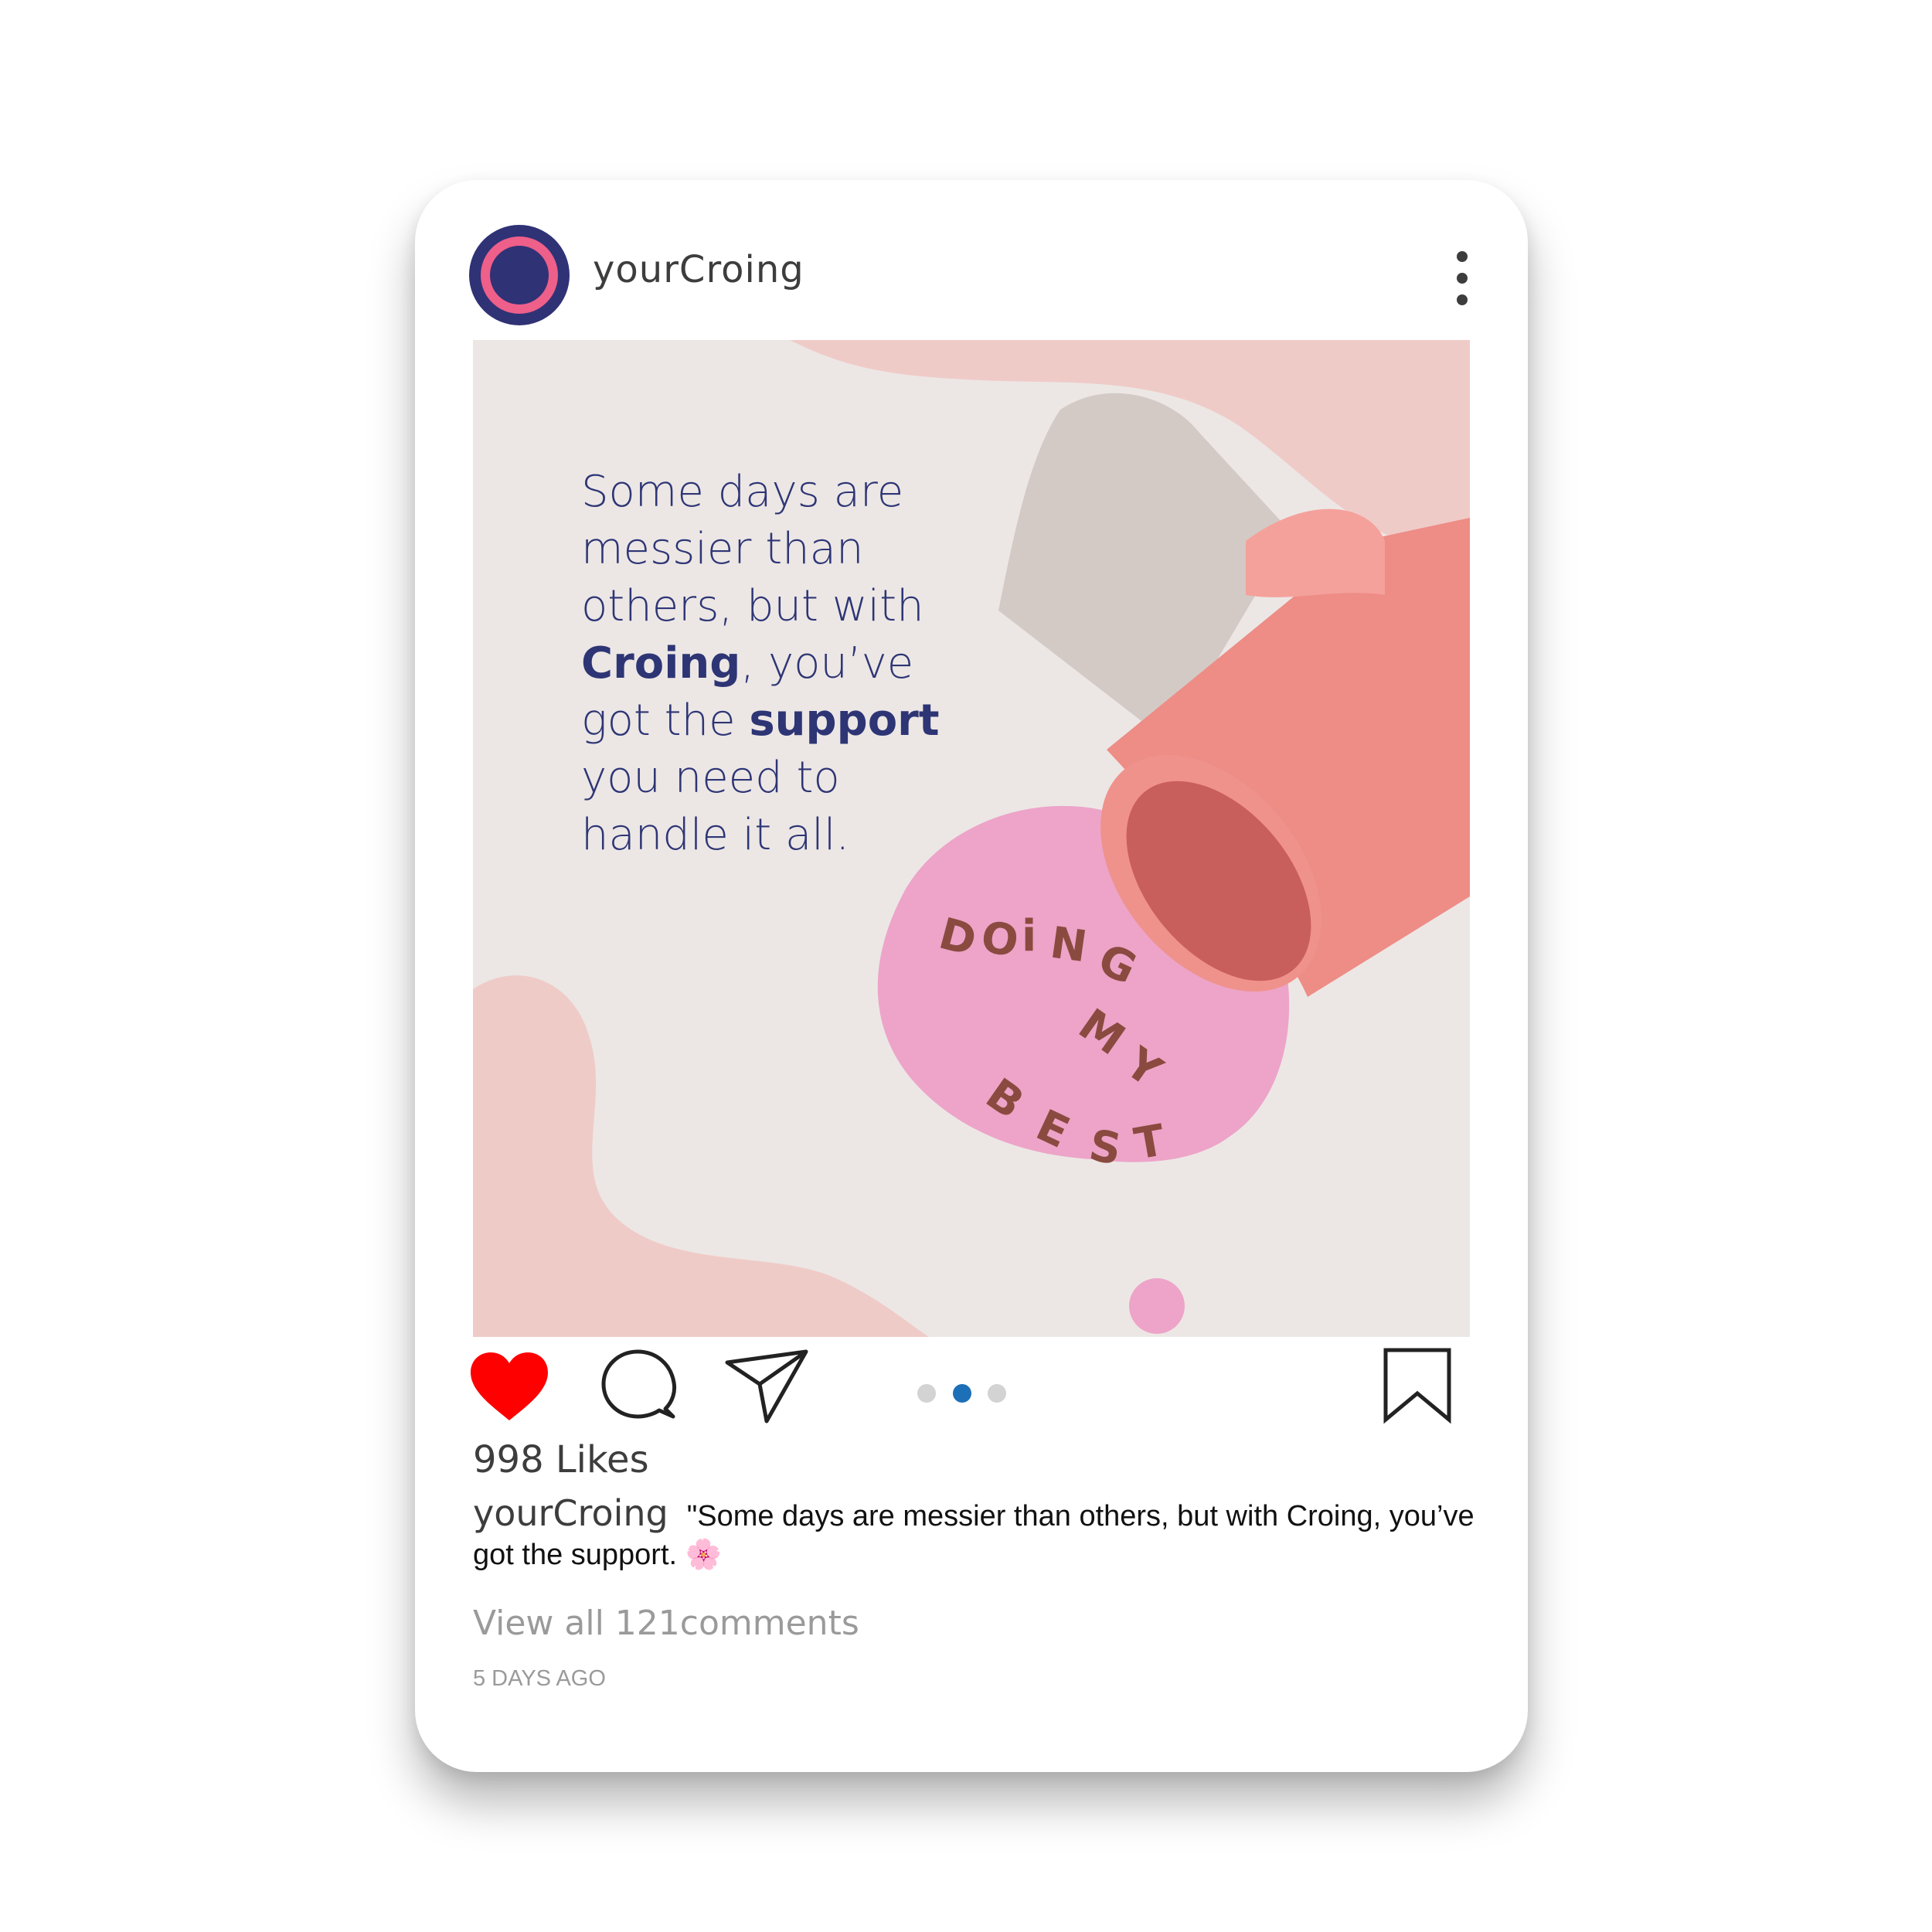  I want to click on svg-text: N, so click(1069, 944).